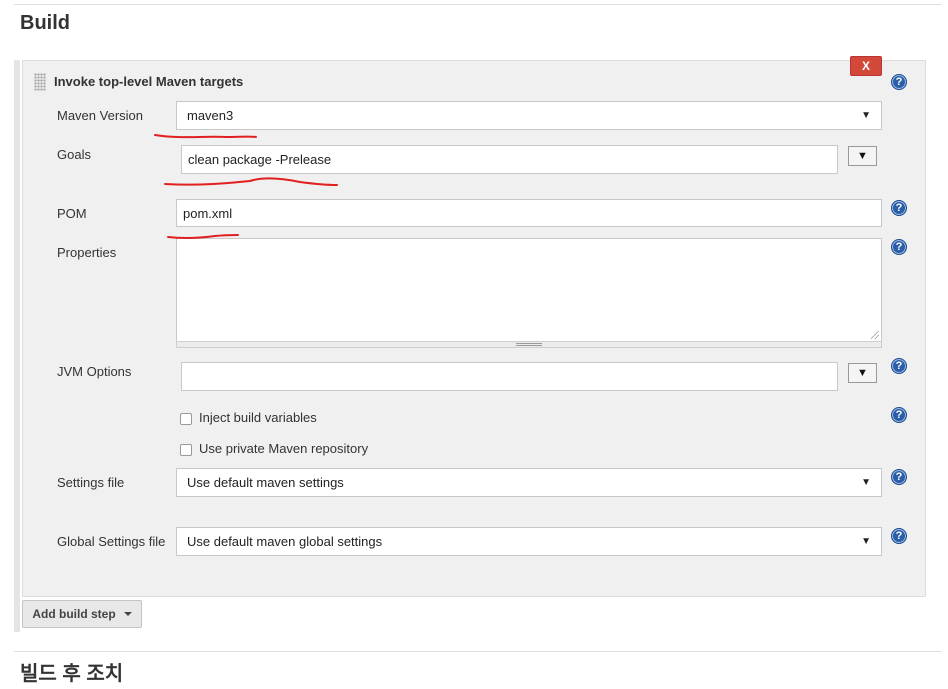  I want to click on goals-expand-button: ▼, so click(862, 156).